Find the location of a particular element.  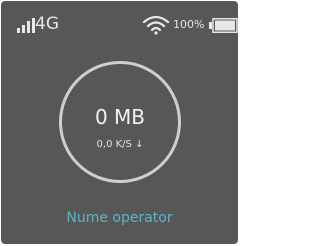

speed-indicator: 0,0 K/S ↓ is located at coordinates (120, 145).